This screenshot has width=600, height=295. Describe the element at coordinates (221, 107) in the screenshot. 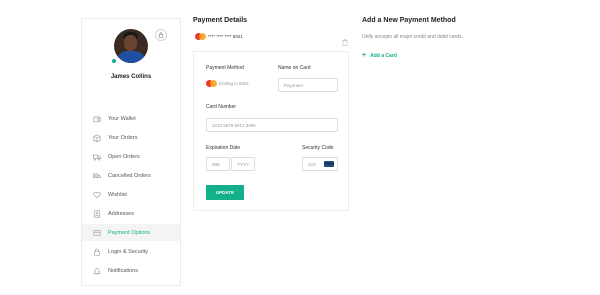

I see `card-number-label: Card Number` at that location.